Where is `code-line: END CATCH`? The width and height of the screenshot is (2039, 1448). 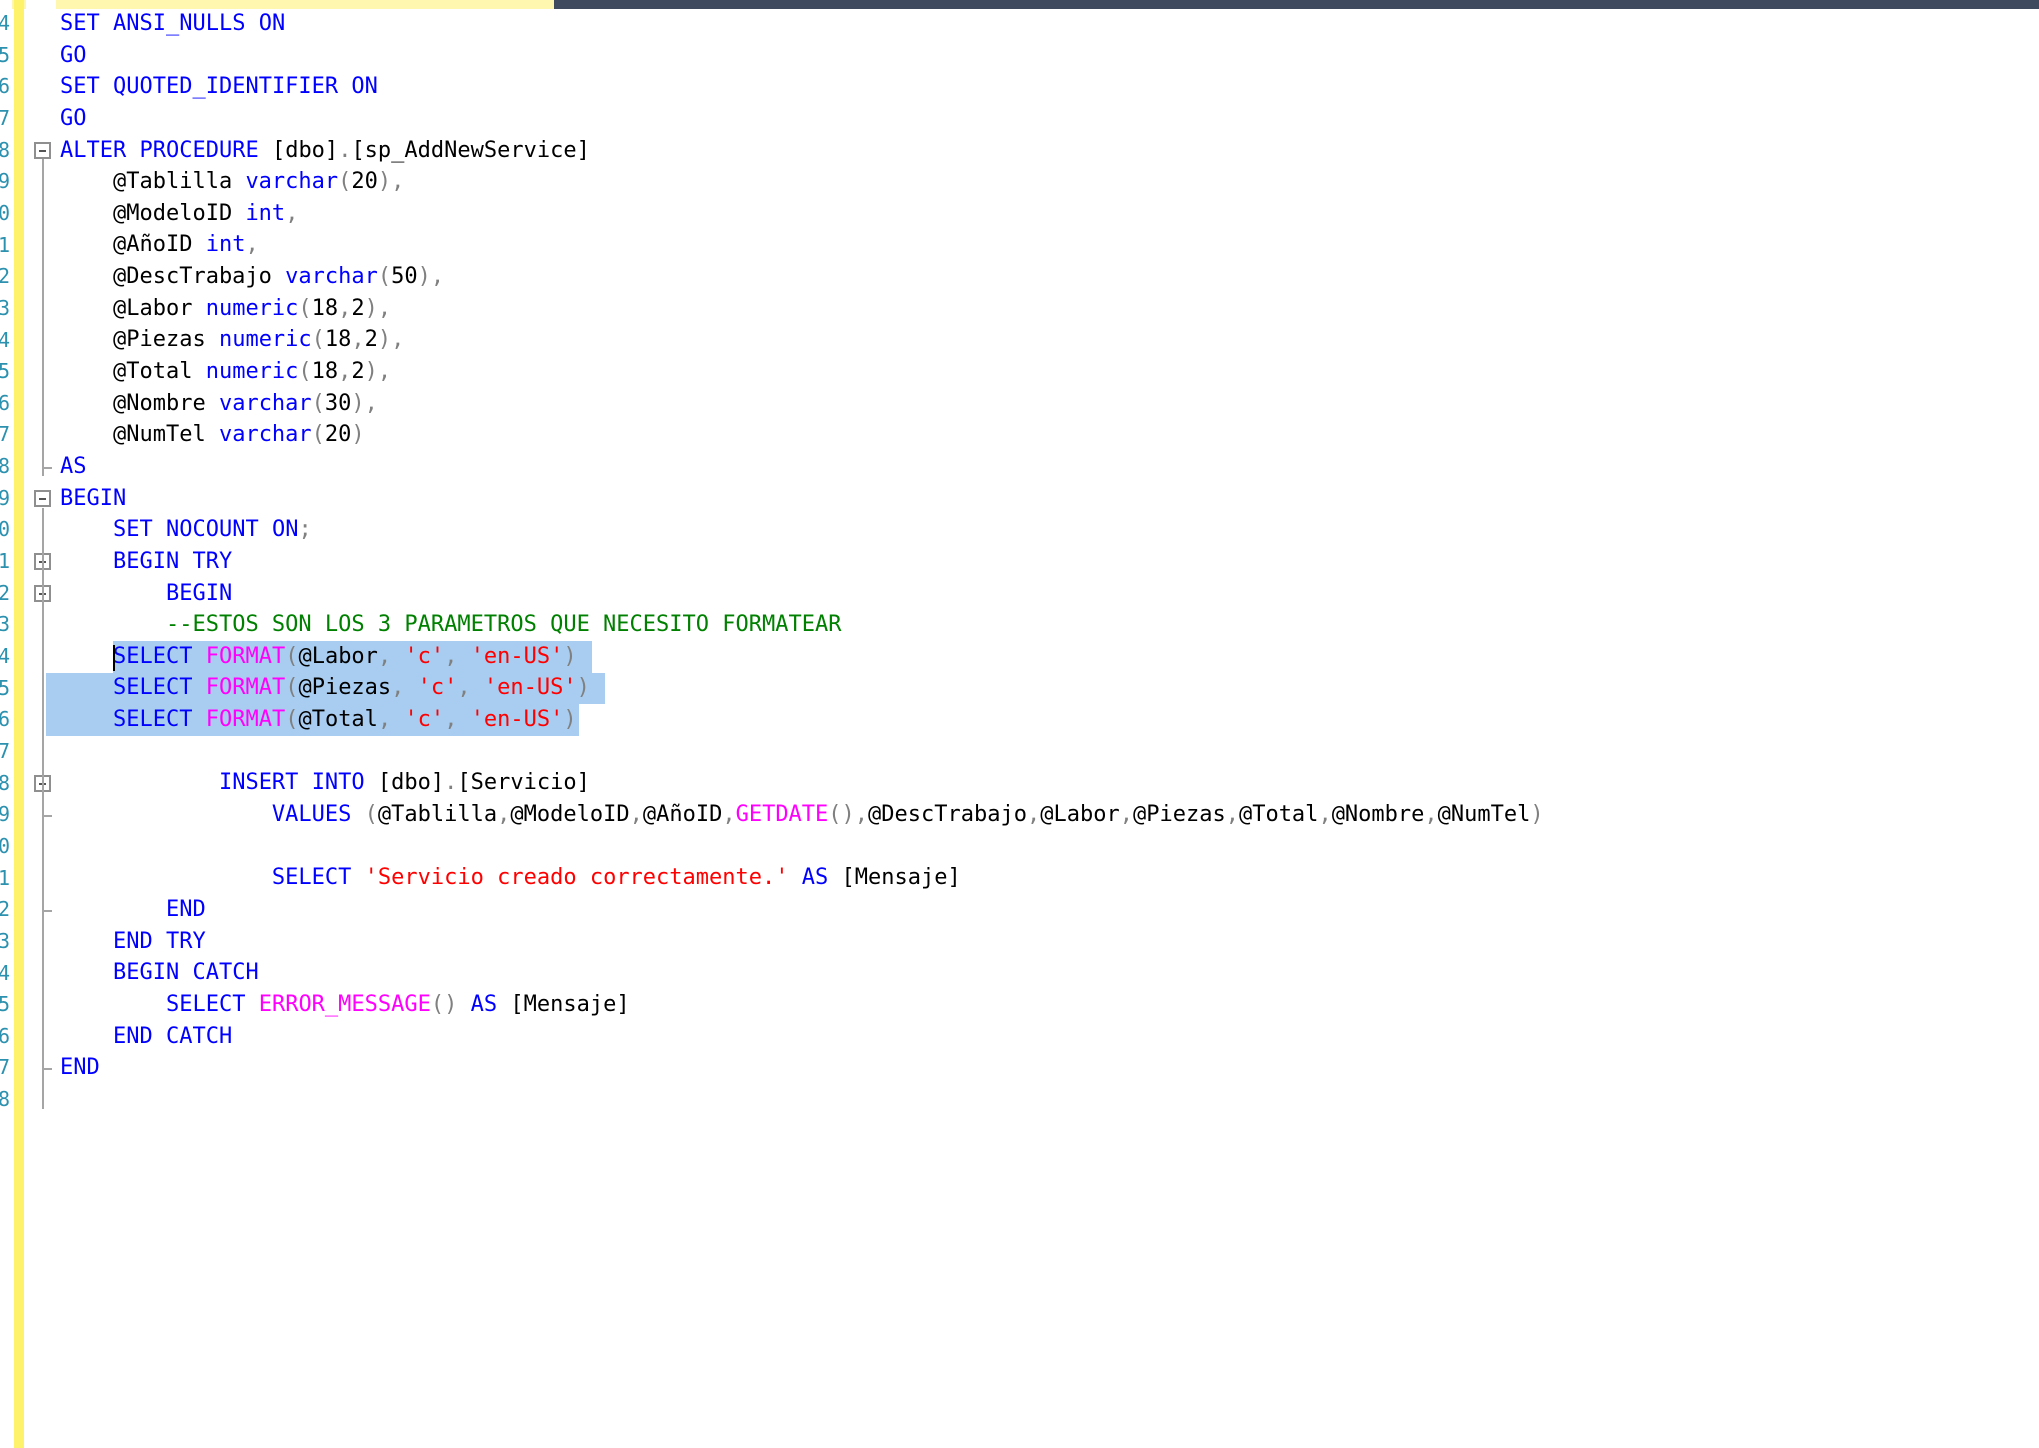 code-line: END CATCH is located at coordinates (1049, 1037).